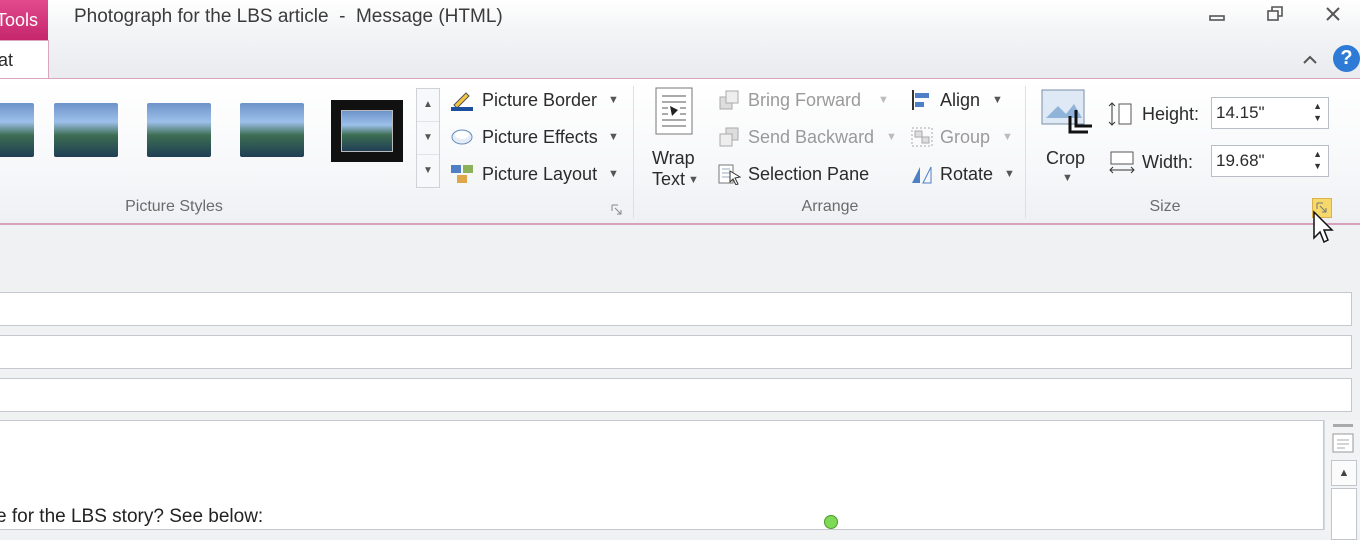  I want to click on group-icon, so click(922, 137).